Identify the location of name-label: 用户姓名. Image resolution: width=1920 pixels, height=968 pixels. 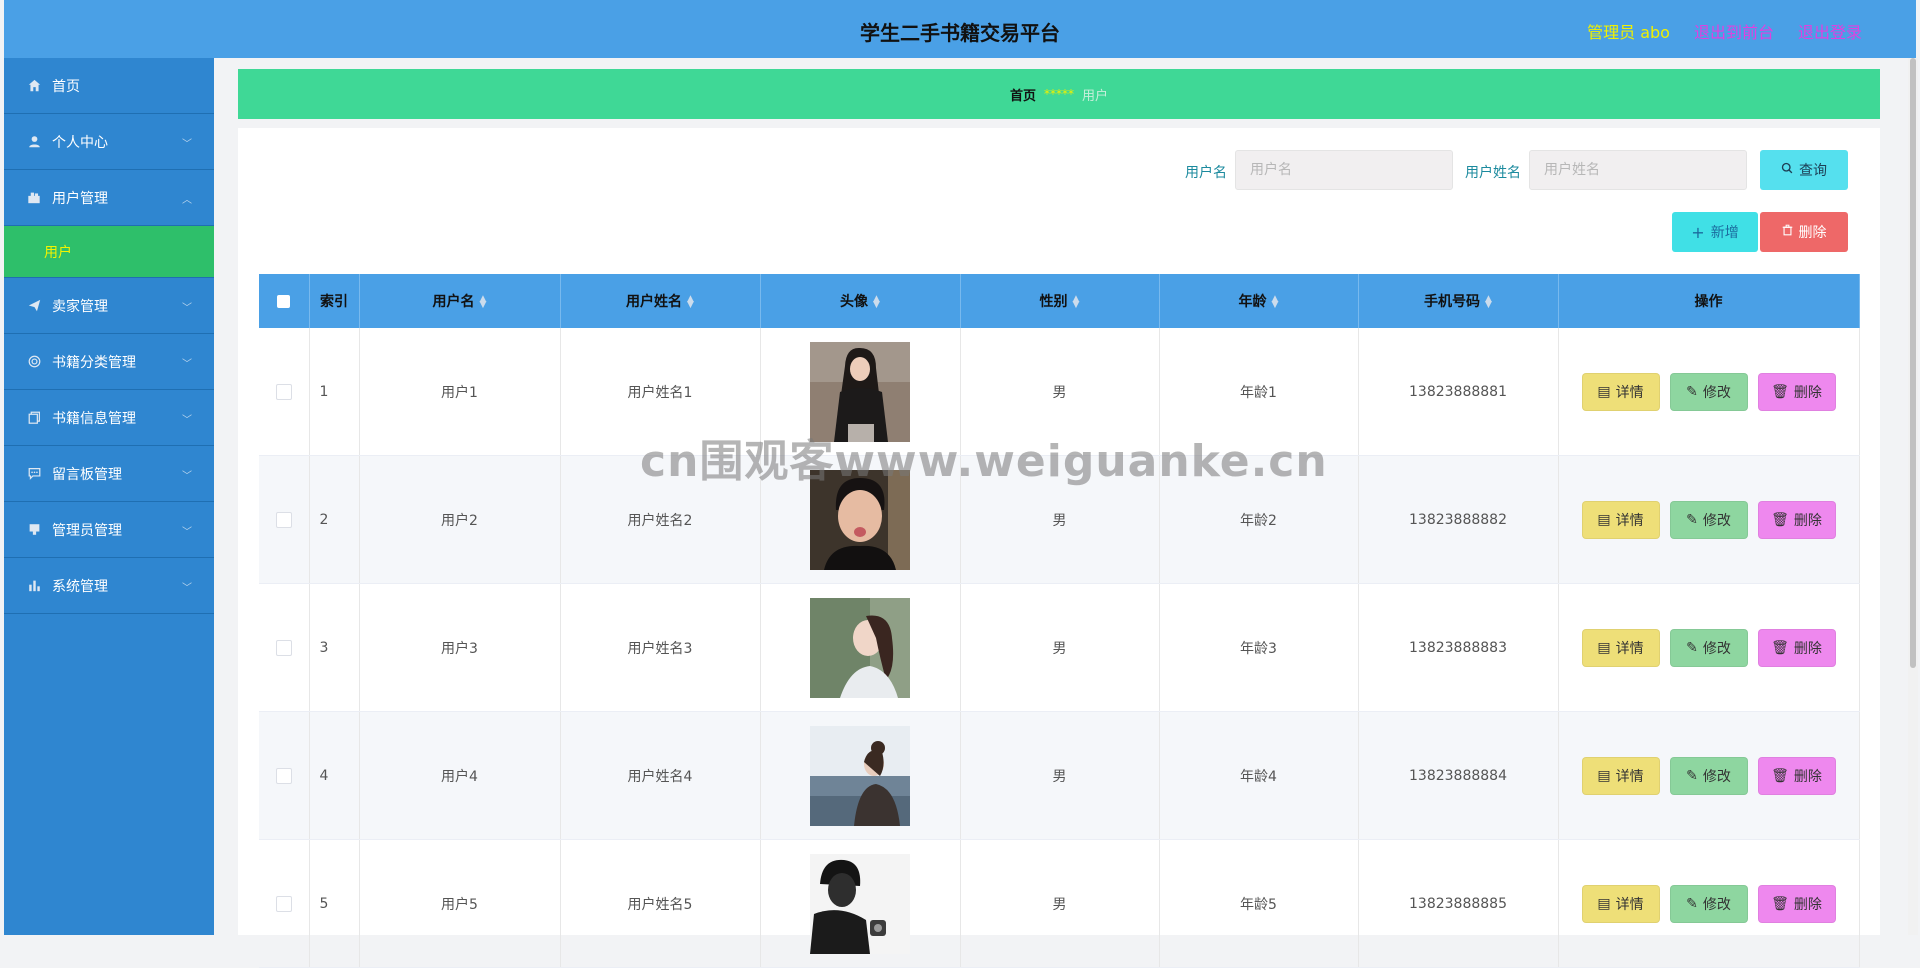
(1493, 173).